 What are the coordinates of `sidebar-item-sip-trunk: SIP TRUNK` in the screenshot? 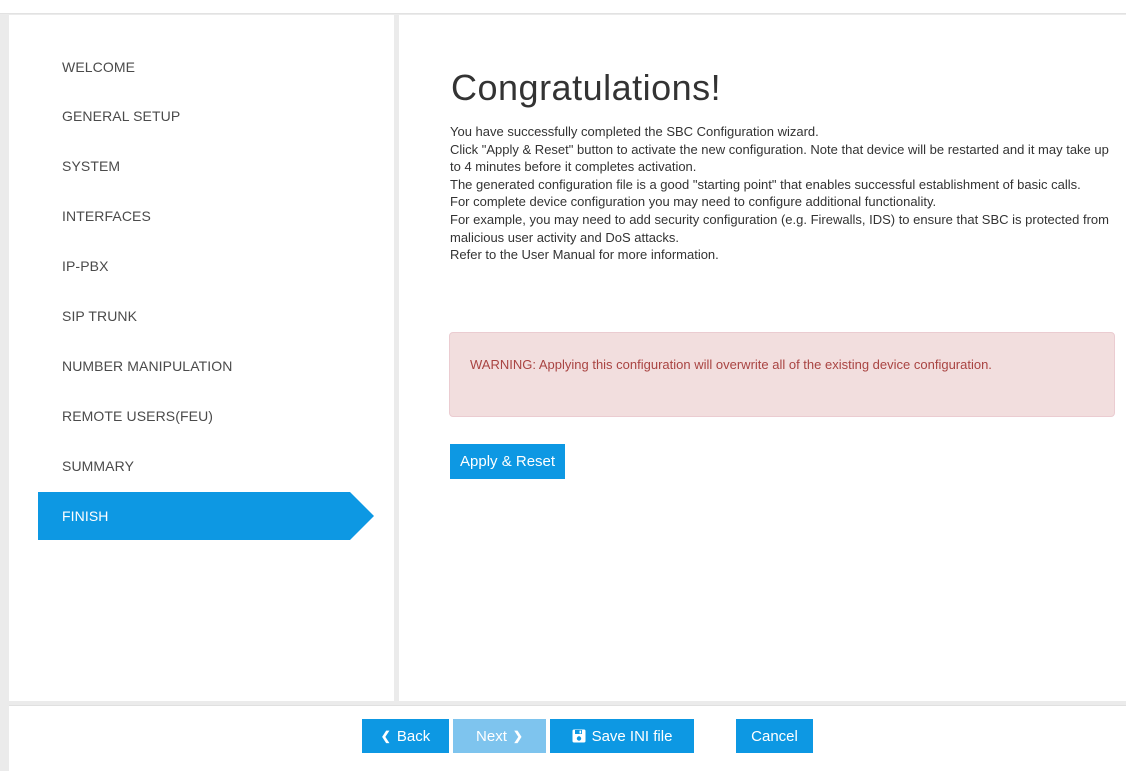 It's located at (201, 316).